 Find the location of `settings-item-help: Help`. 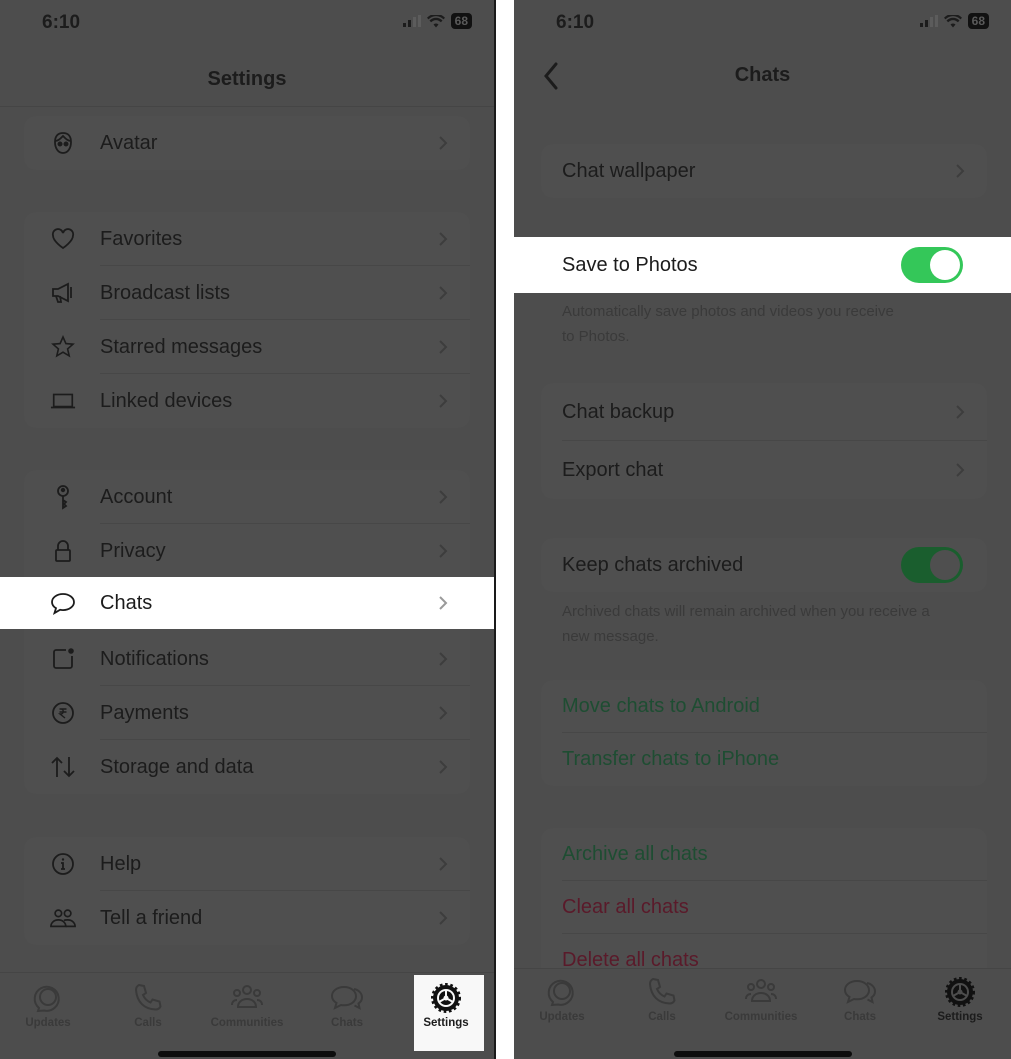

settings-item-help: Help is located at coordinates (247, 864).